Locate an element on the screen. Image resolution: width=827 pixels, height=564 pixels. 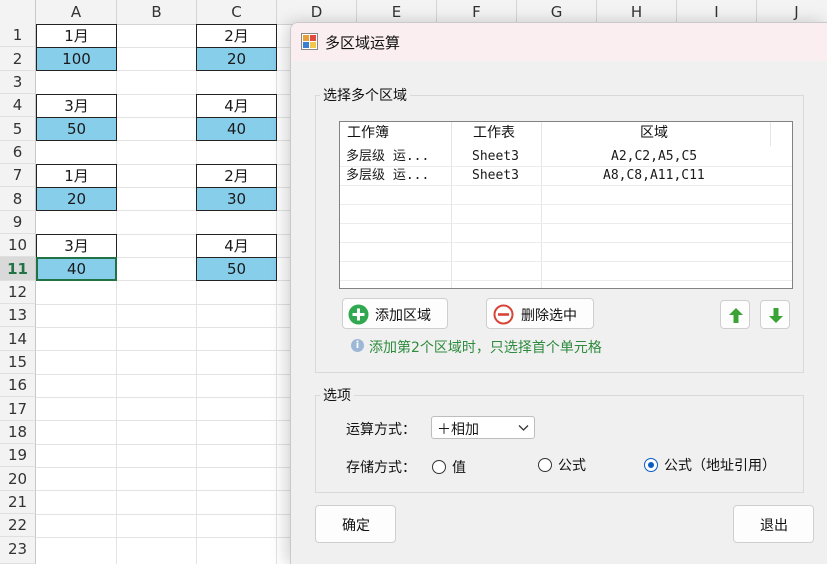
column-header-a: A is located at coordinates (76, 12).